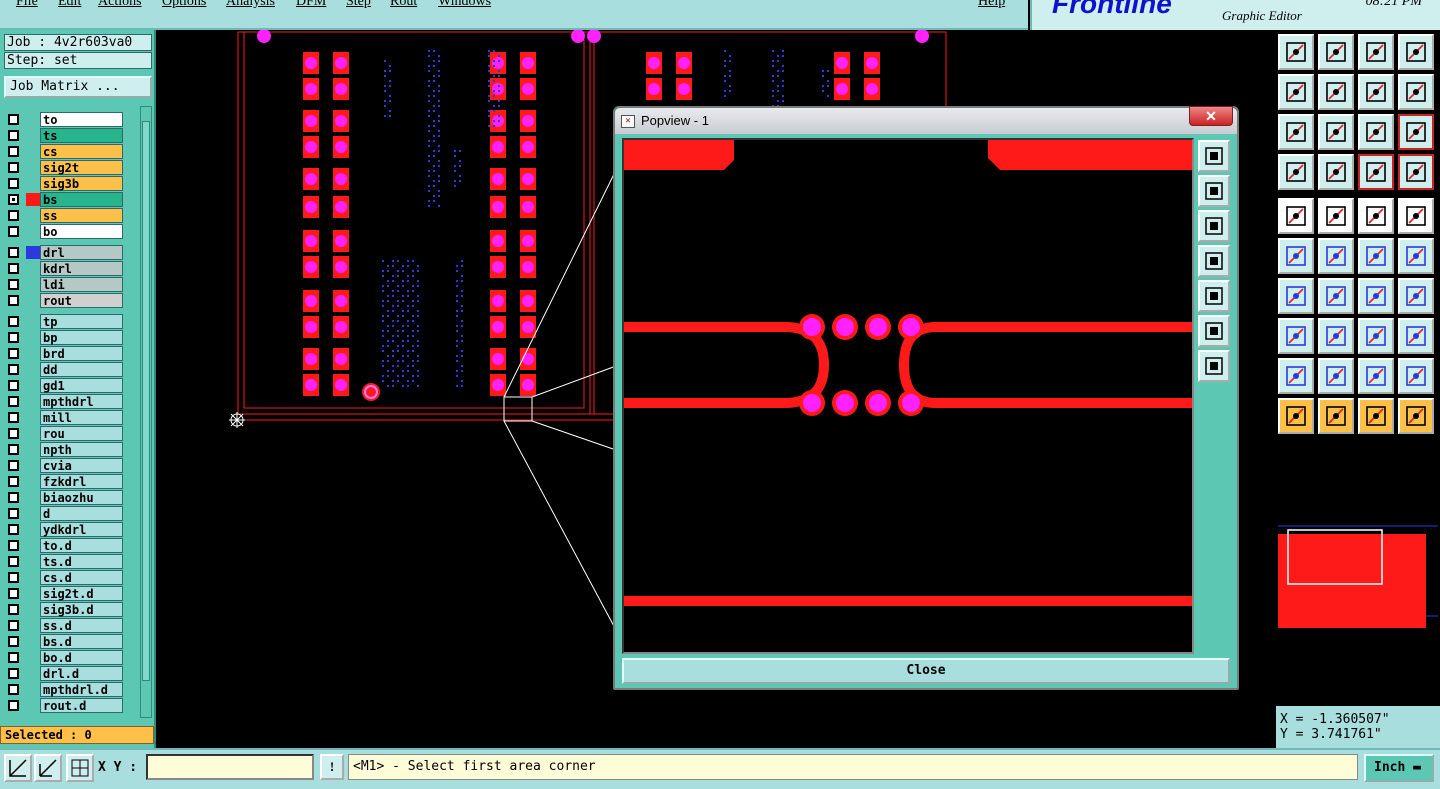  I want to click on popview-close-icon: ✕, so click(1211, 116).